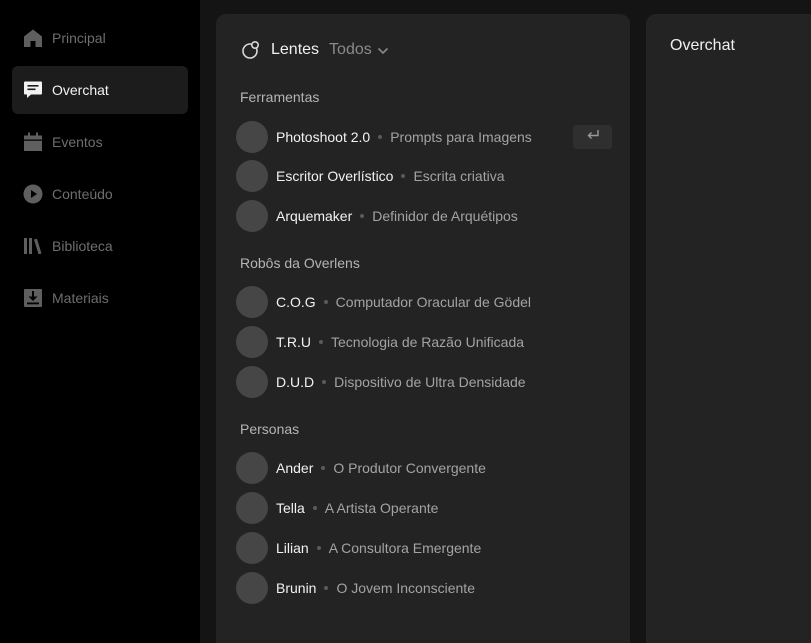 The height and width of the screenshot is (643, 811). I want to click on filter-label: Todos, so click(350, 49).